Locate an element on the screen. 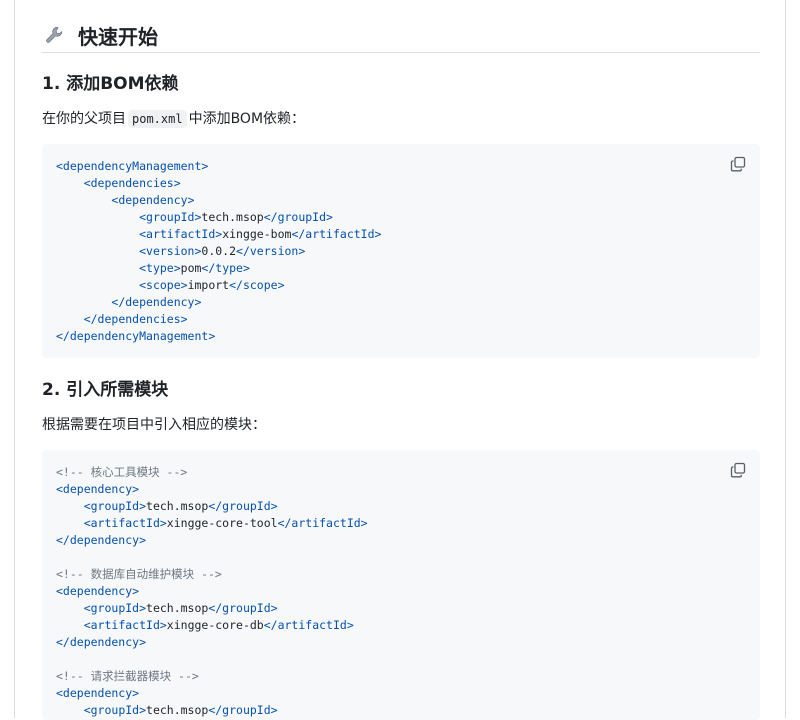  step1-description: 在你的父项目 pom.xml 中添加BOM依赖： is located at coordinates (173, 119).